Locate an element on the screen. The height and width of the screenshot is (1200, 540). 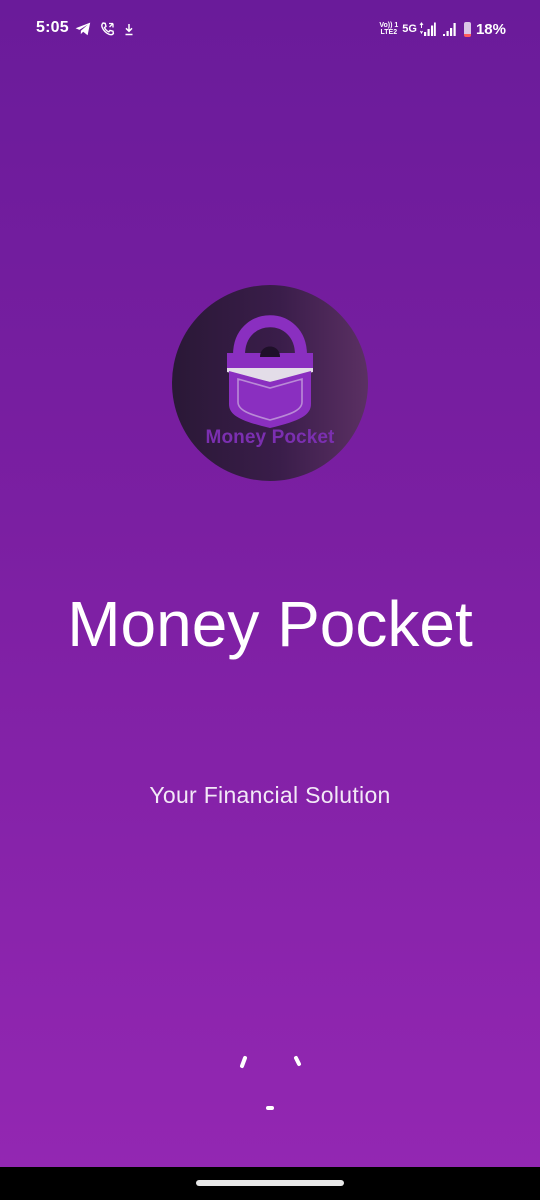
telegram-icon is located at coordinates (83, 29).